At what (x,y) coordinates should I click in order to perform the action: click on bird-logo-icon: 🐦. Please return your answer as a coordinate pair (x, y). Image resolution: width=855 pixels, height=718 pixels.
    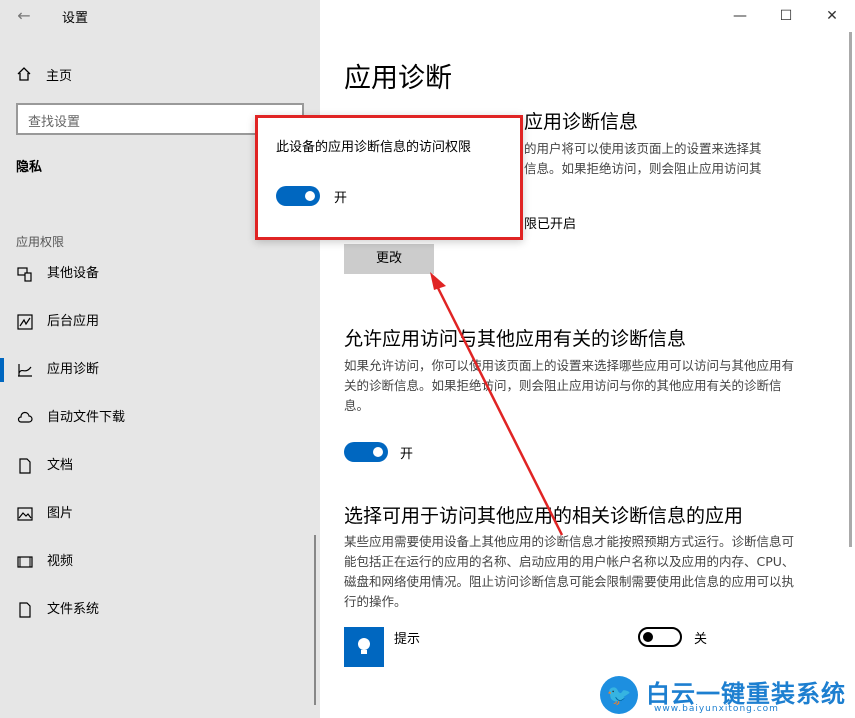
    Looking at the image, I should click on (619, 695).